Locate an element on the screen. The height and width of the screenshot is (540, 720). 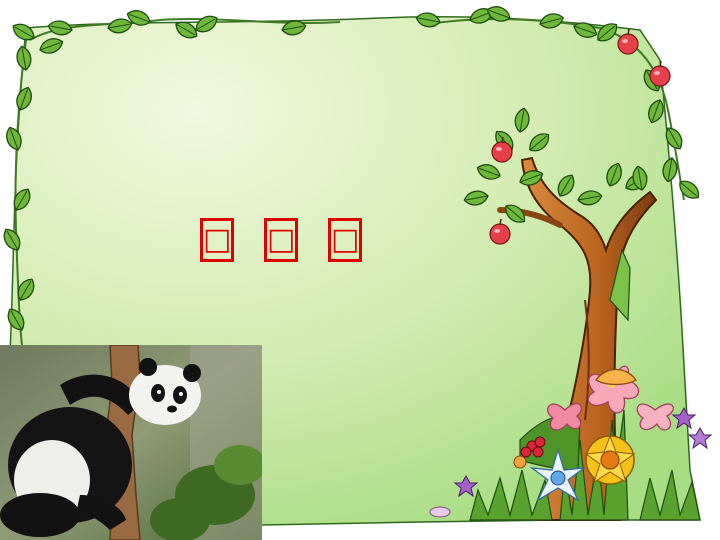
title-char-1: □ is located at coordinates (217, 240).